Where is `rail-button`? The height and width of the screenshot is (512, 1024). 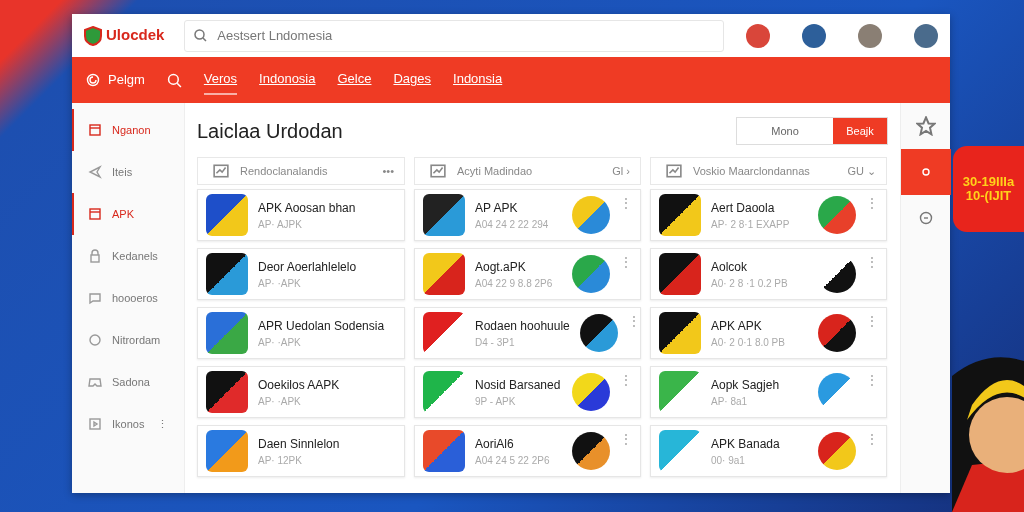 rail-button is located at coordinates (925, 172).